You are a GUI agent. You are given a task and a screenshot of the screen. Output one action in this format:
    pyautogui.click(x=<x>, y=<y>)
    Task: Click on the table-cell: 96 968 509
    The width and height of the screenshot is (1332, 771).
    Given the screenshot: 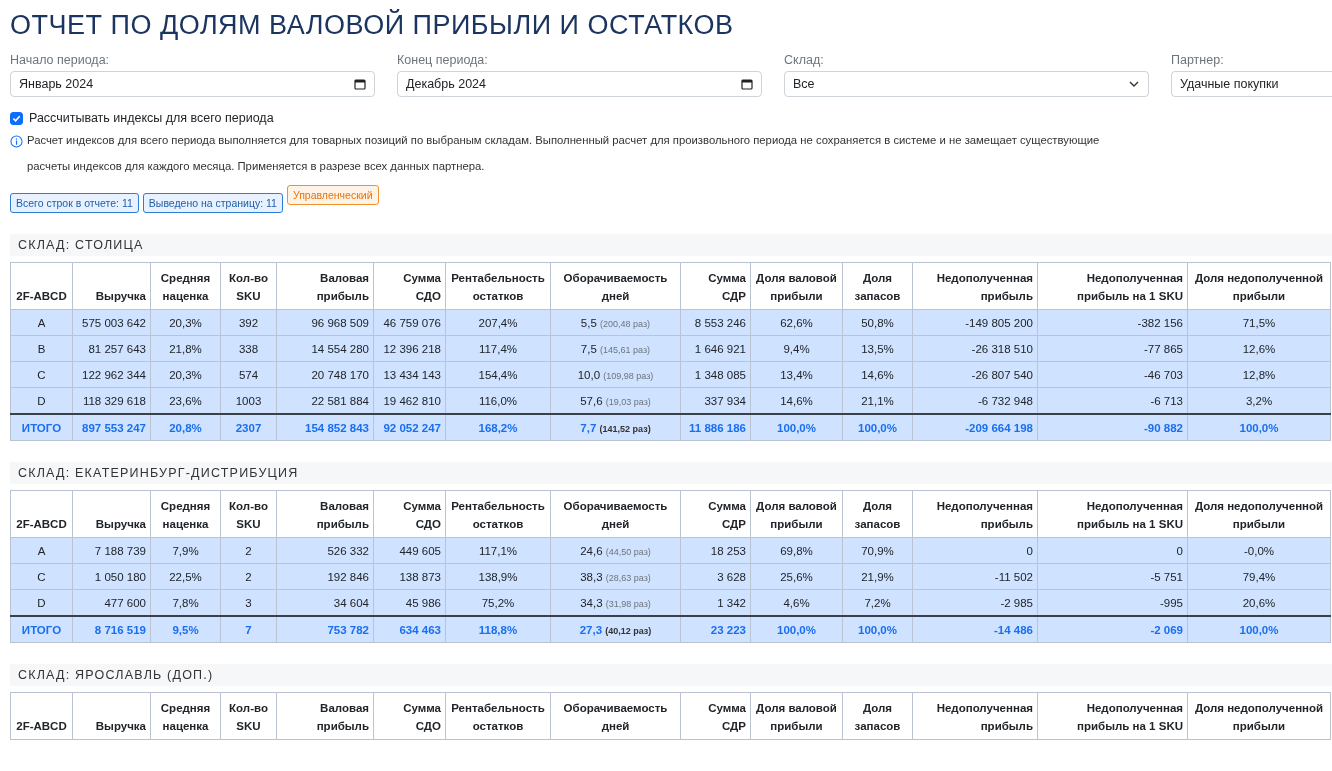 What is the action you would take?
    pyautogui.click(x=325, y=322)
    